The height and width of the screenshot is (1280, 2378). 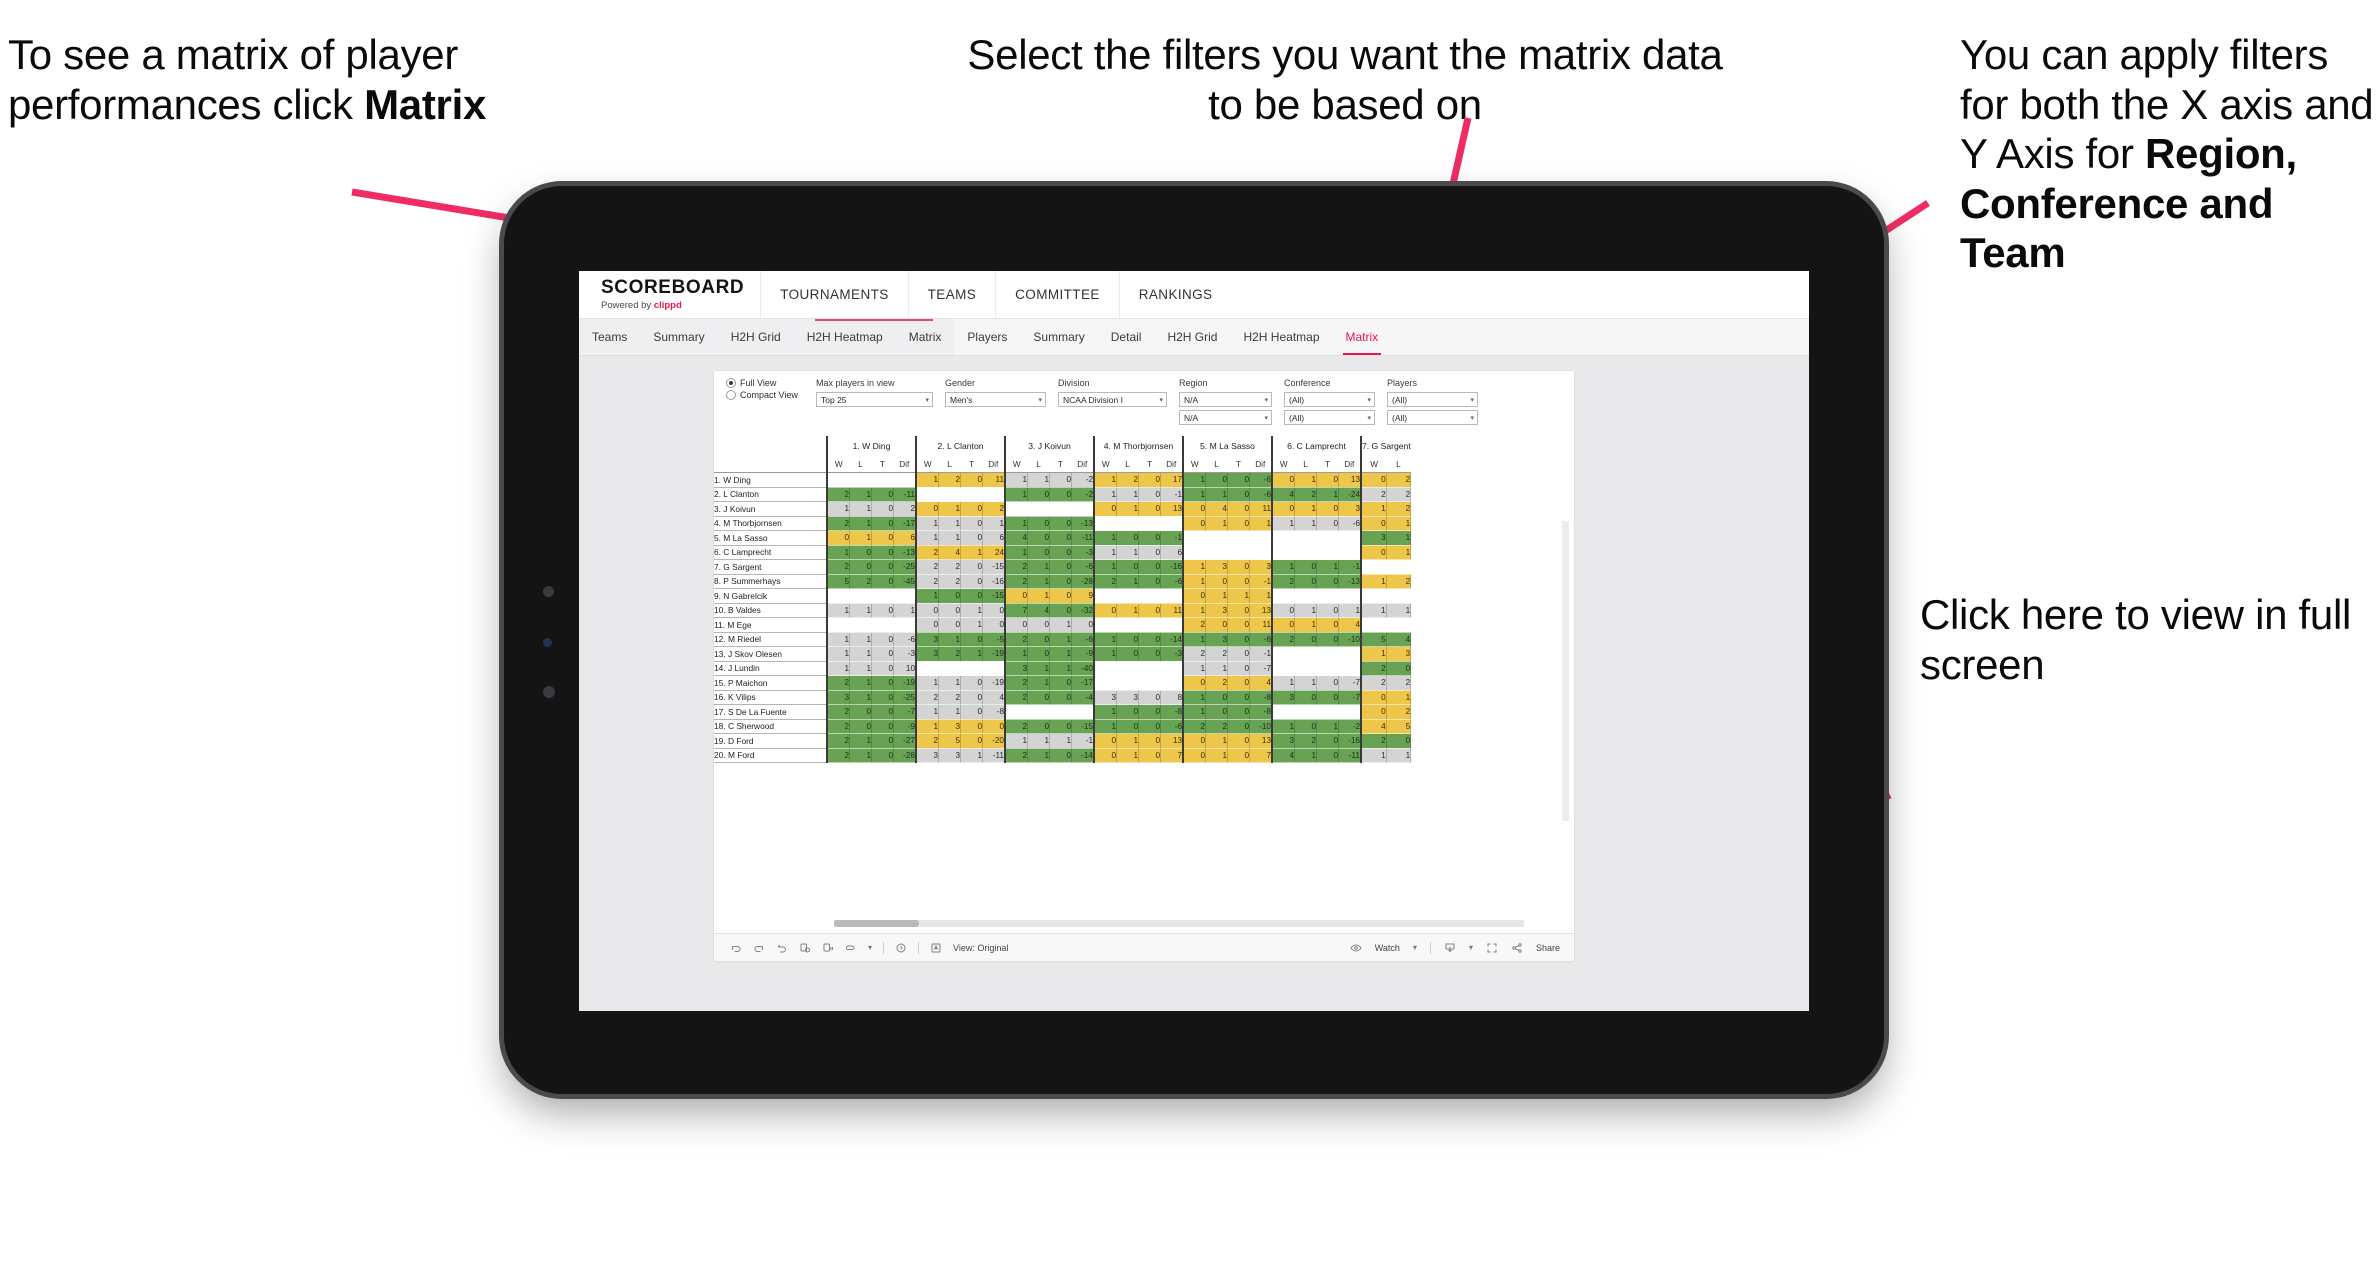 What do you see at coordinates (1192, 337) in the screenshot?
I see `tab-players-h2h-grid: H2H Grid` at bounding box center [1192, 337].